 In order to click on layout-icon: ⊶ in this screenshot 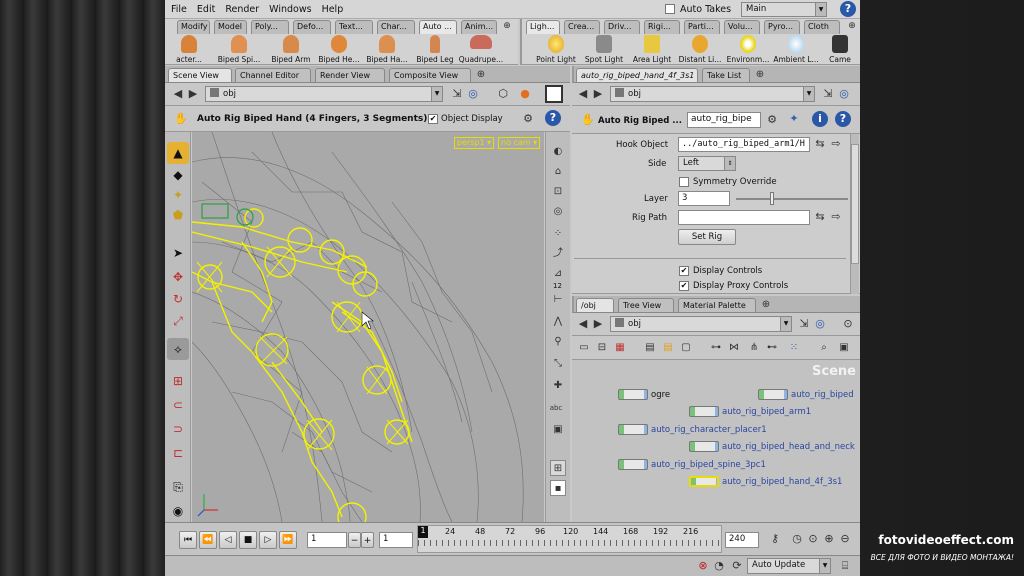, I will do `click(716, 348)`.